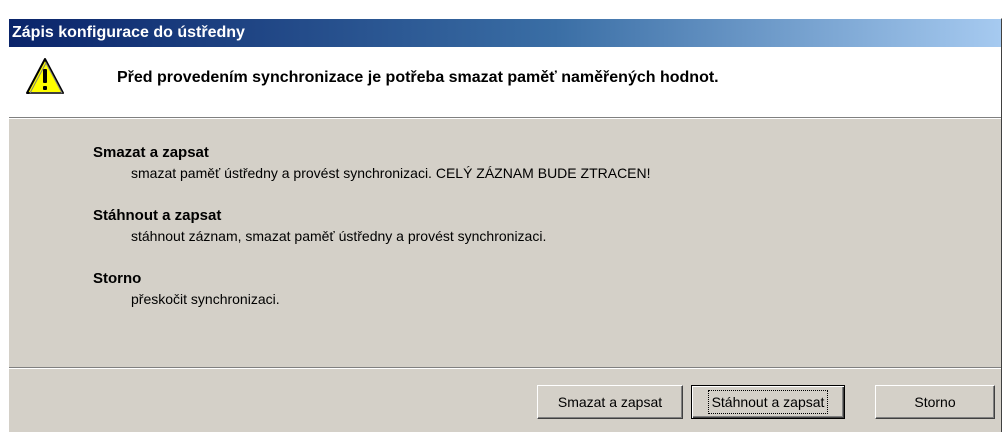 This screenshot has height=432, width=1008. What do you see at coordinates (372, 289) in the screenshot?
I see `option-cancel: Storno přeskočit synchronizaci.` at bounding box center [372, 289].